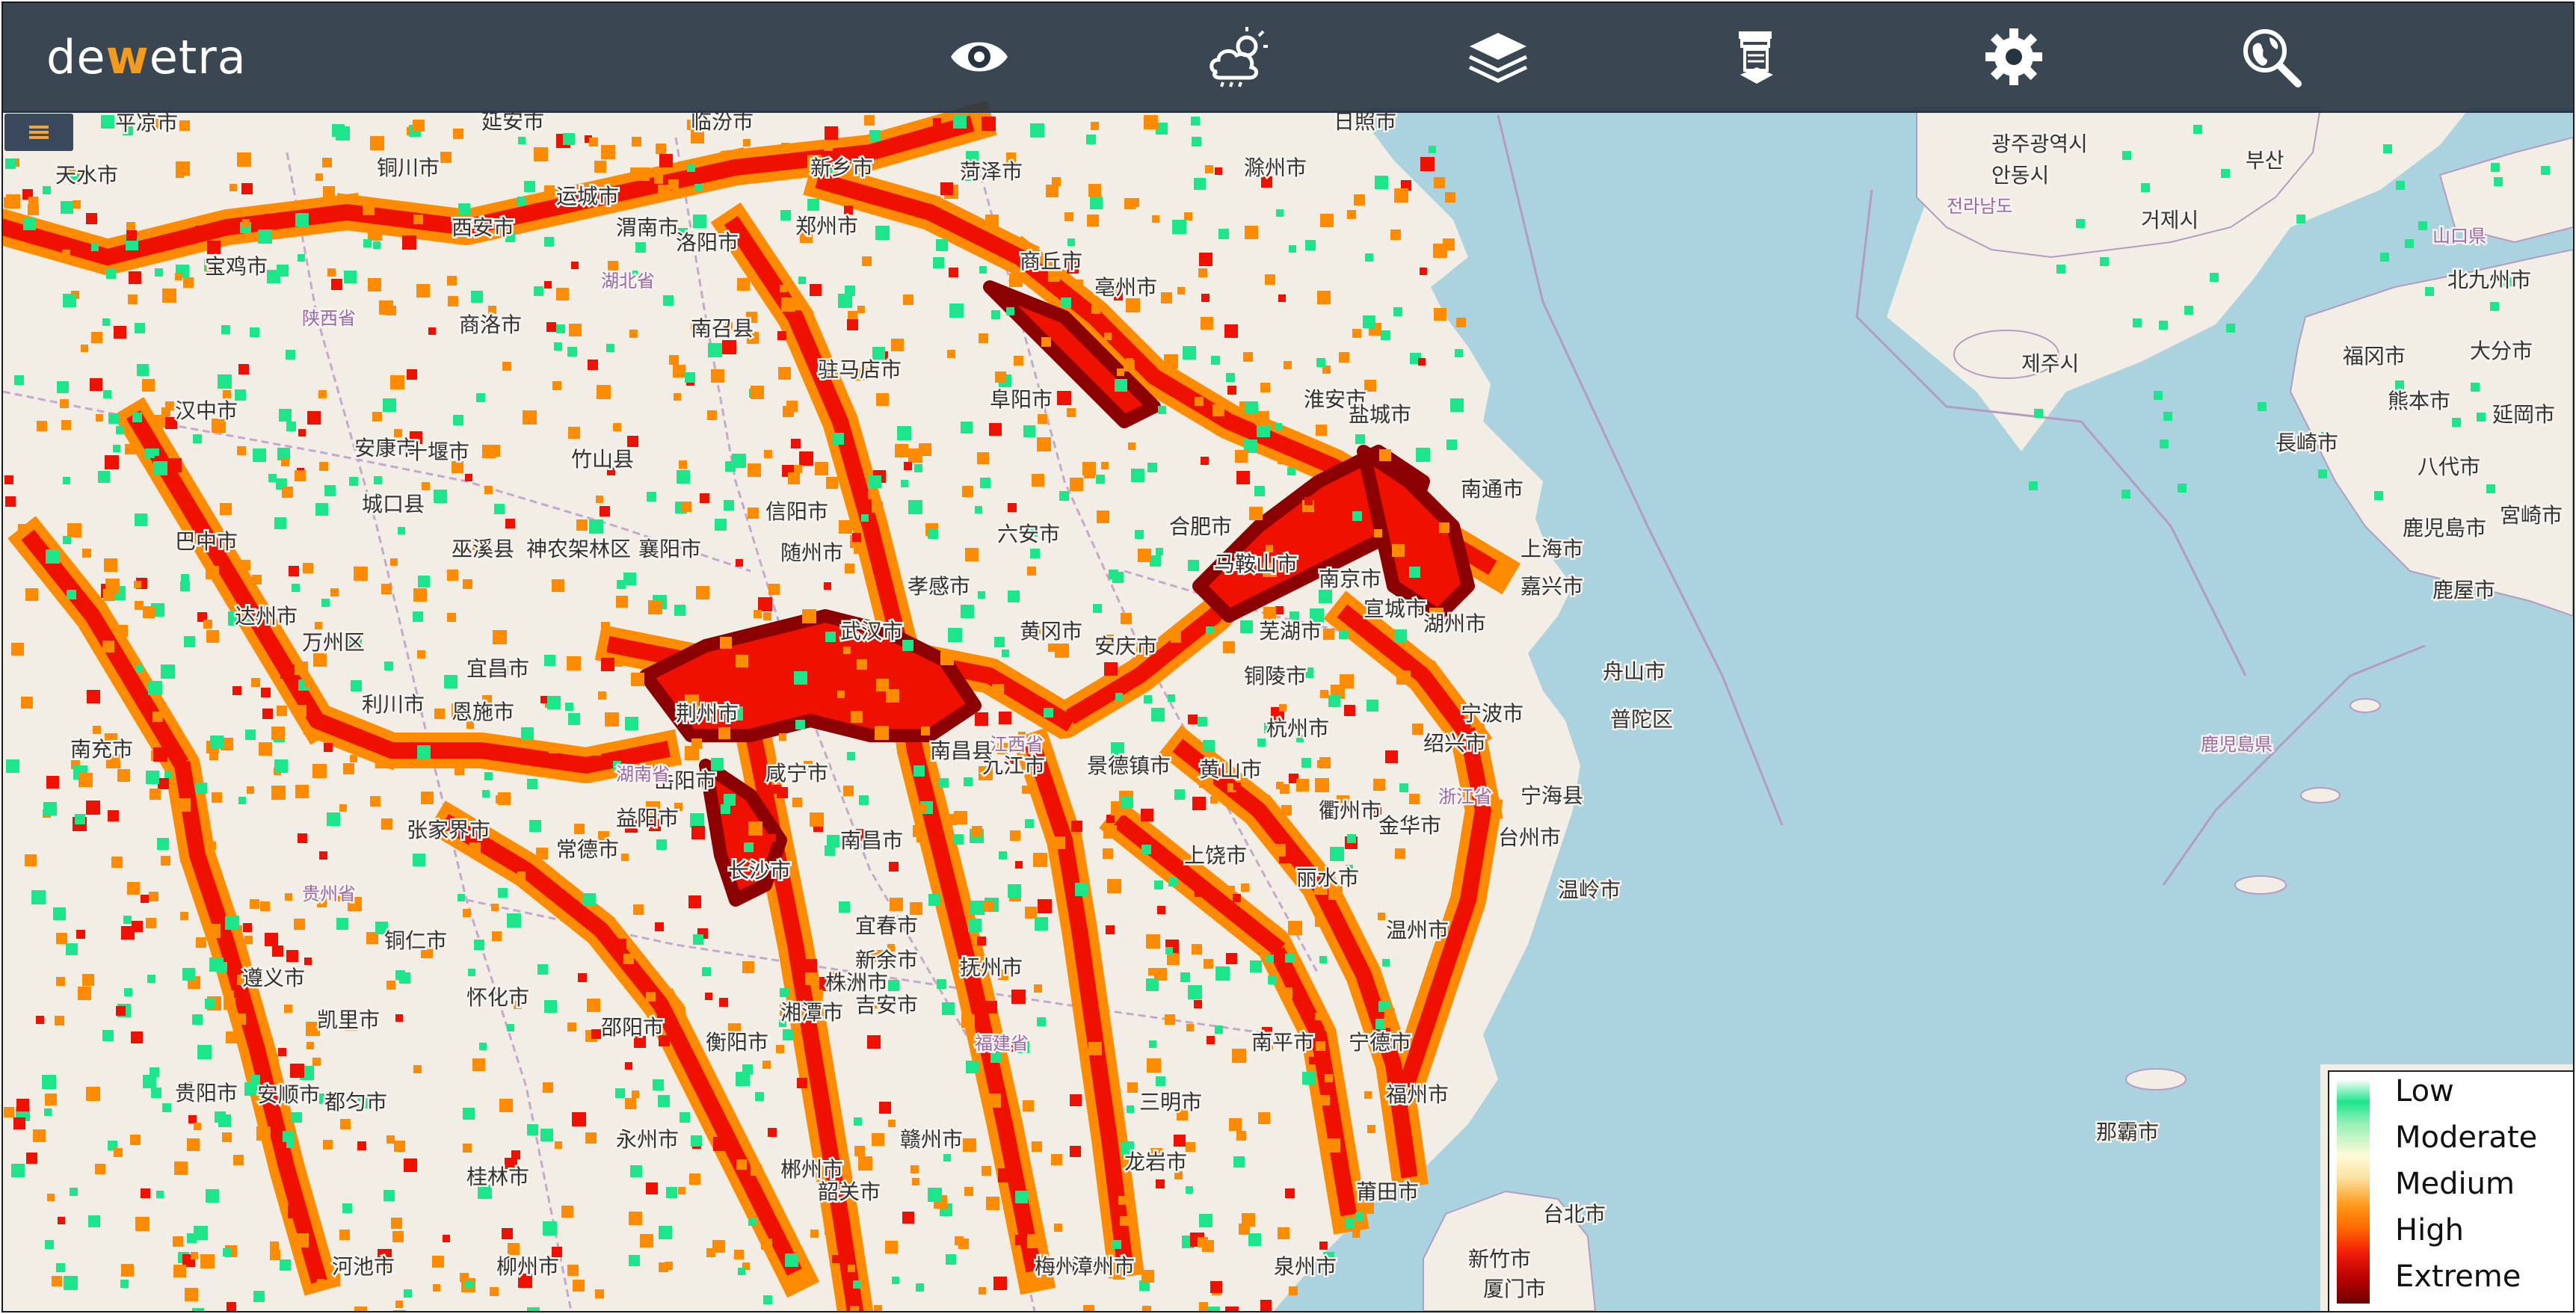 The width and height of the screenshot is (2576, 1314). What do you see at coordinates (2013, 57) in the screenshot?
I see `settings-button` at bounding box center [2013, 57].